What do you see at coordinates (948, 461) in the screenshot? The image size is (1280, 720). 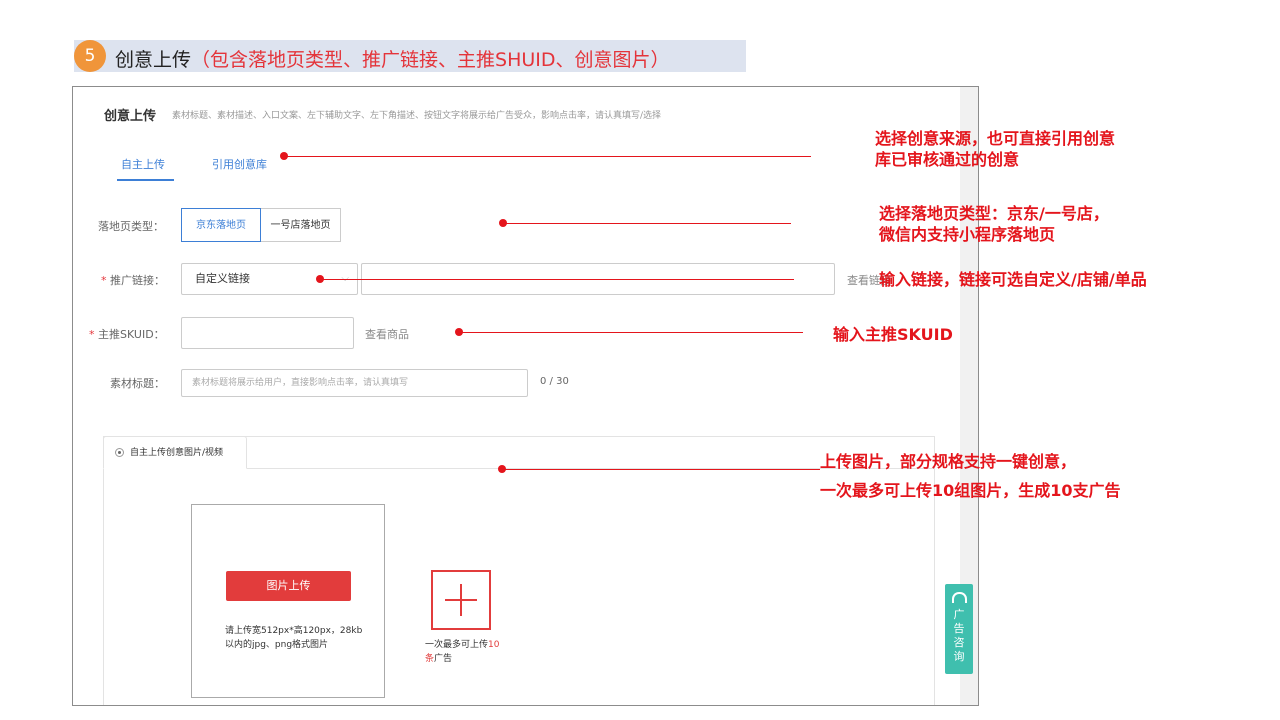 I see `annotation-upload-line1: 上传图片，部分规格支持一键创意，` at bounding box center [948, 461].